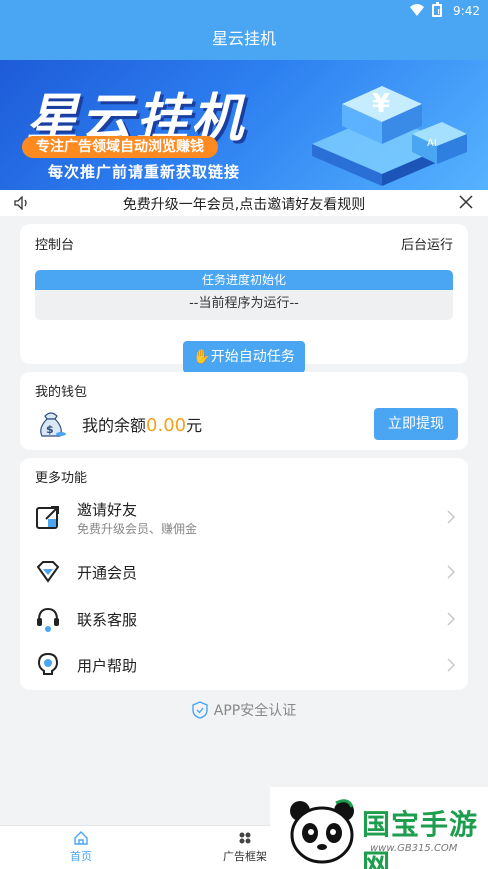 This screenshot has height=869, width=488. What do you see at coordinates (200, 710) in the screenshot?
I see `shield-check-icon` at bounding box center [200, 710].